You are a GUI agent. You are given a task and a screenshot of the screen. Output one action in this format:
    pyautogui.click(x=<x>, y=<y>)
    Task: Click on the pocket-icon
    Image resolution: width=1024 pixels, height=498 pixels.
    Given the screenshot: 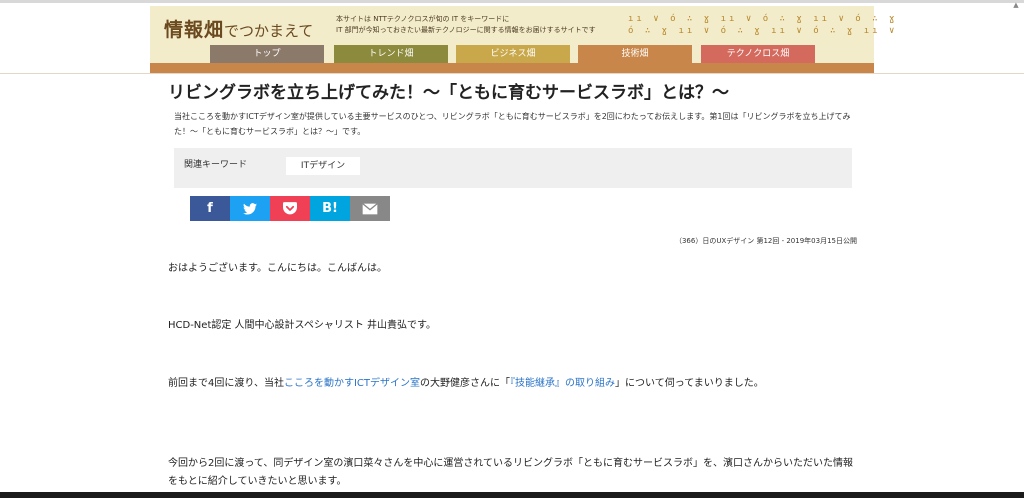 What is the action you would take?
    pyautogui.click(x=290, y=208)
    